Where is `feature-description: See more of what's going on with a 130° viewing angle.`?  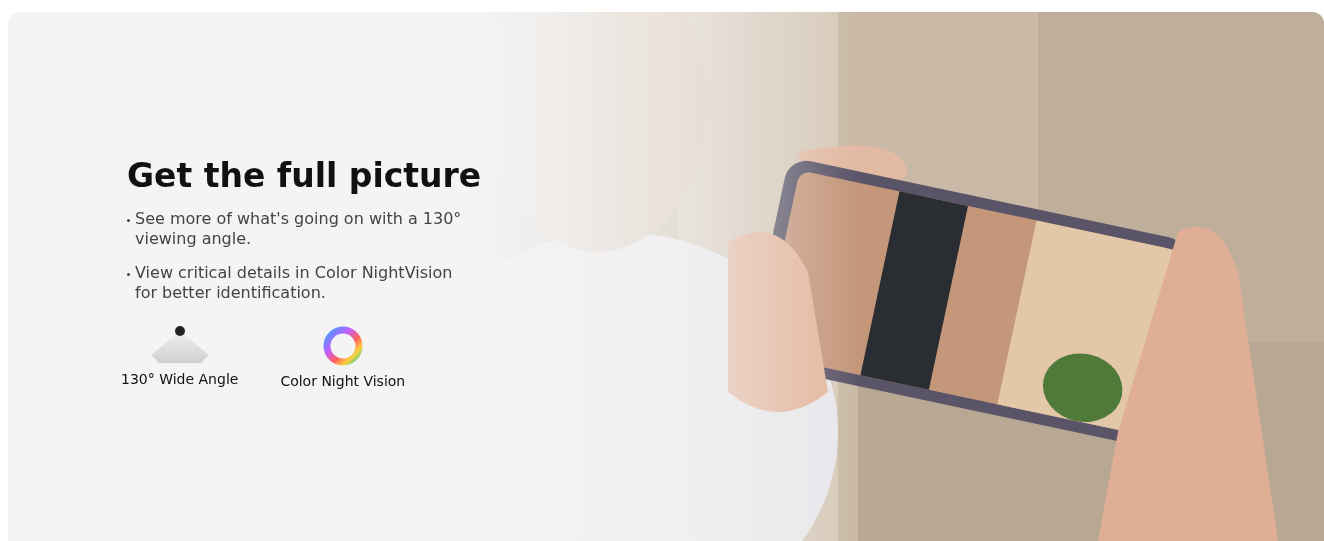 feature-description: See more of what's going on with a 130° viewing angle. is located at coordinates (299, 229).